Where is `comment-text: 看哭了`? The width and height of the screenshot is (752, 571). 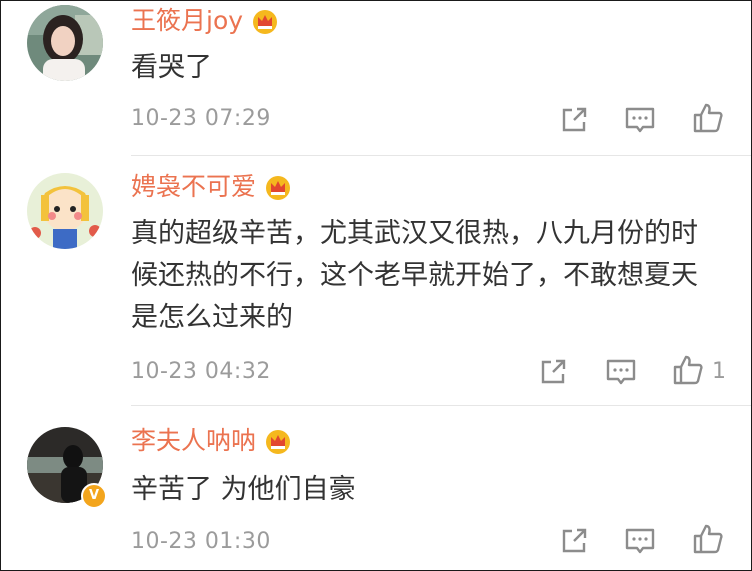 comment-text: 看哭了 is located at coordinates (171, 67).